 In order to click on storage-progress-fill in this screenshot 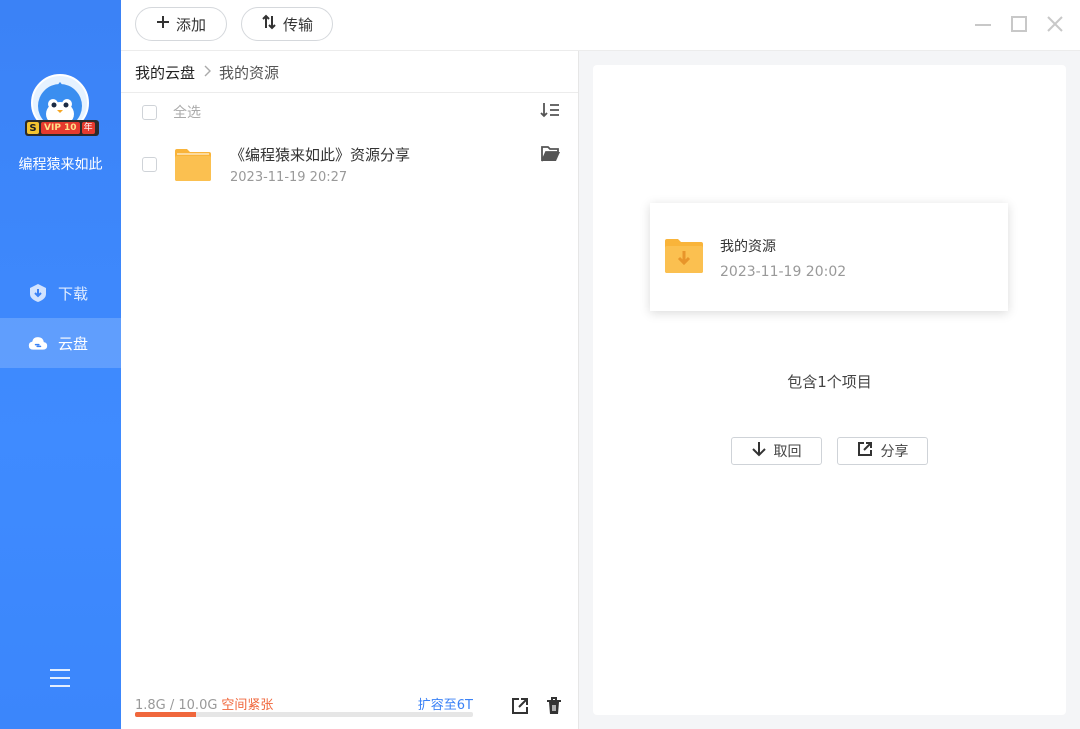, I will do `click(165, 714)`.